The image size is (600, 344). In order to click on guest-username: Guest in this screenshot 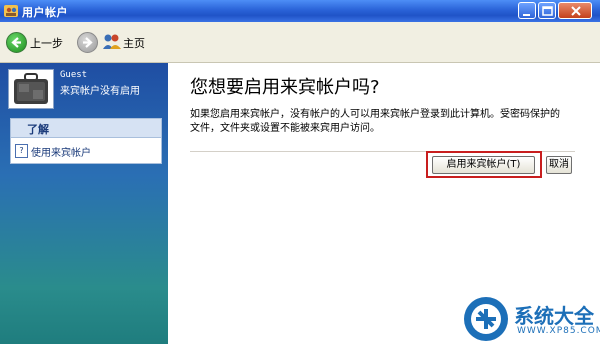, I will do `click(74, 75)`.